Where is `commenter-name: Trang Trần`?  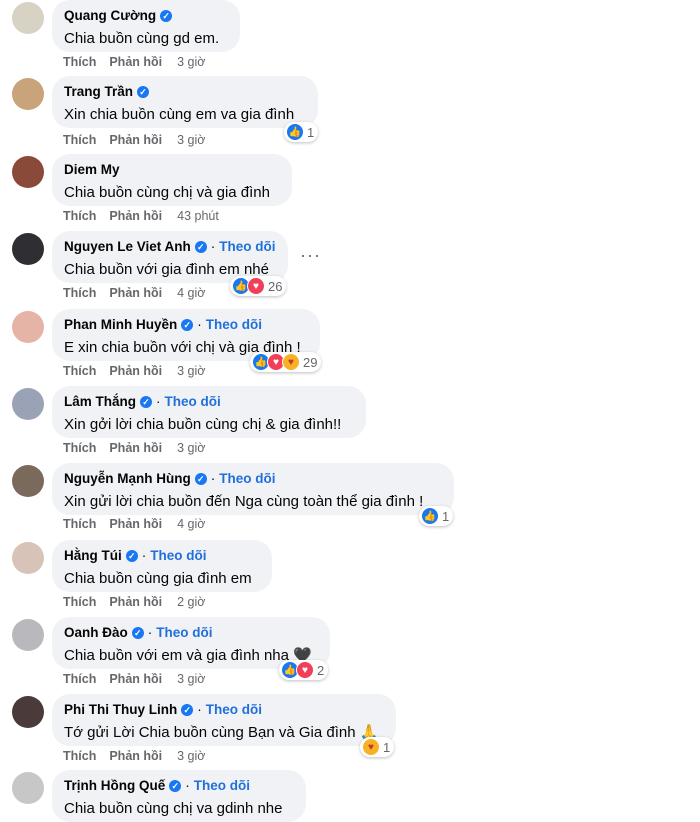 commenter-name: Trang Trần is located at coordinates (98, 92).